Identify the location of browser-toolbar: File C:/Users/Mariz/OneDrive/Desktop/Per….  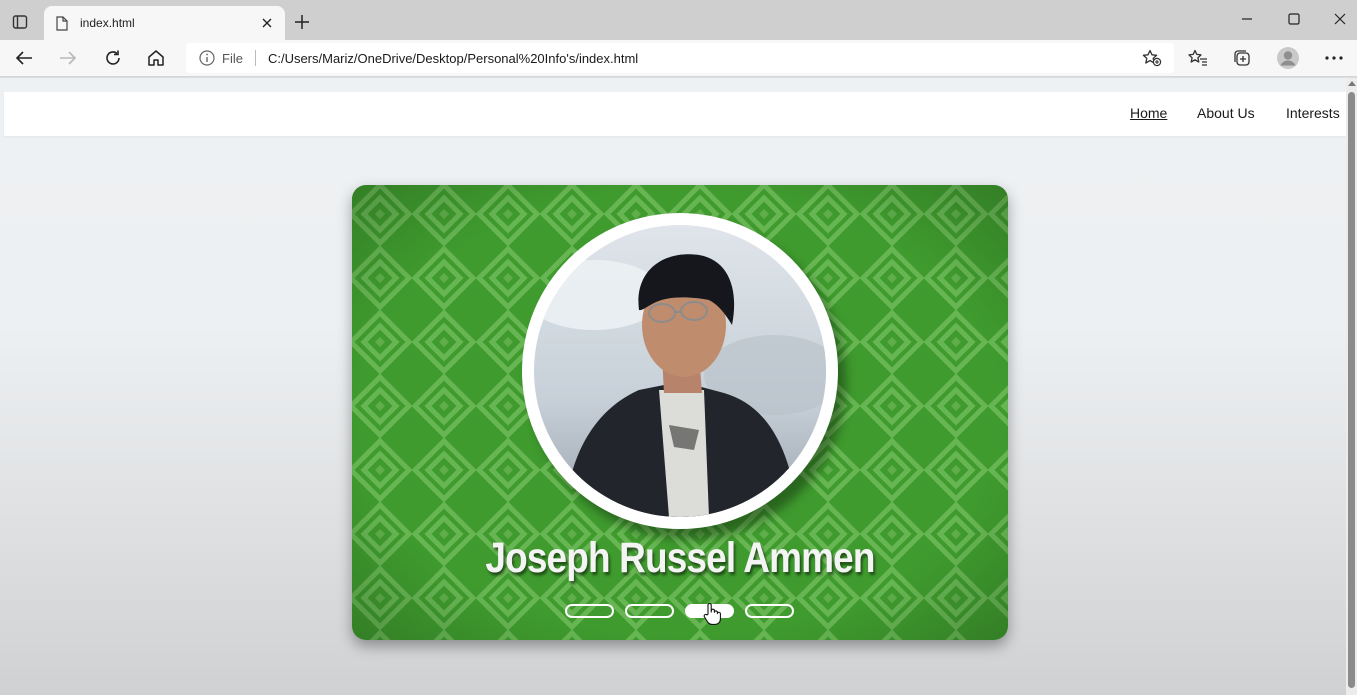
(678, 58).